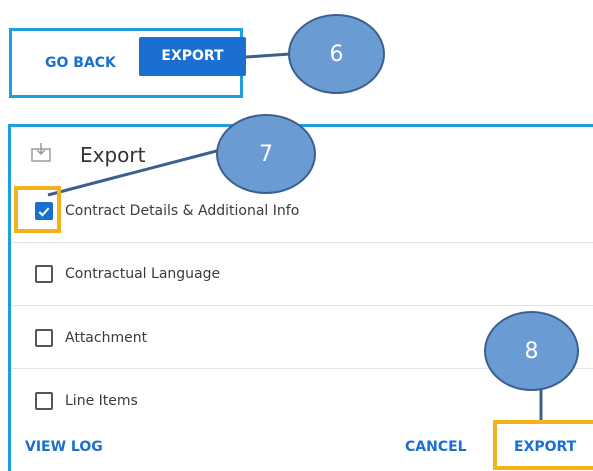  I want to click on export-icon, so click(41, 152).